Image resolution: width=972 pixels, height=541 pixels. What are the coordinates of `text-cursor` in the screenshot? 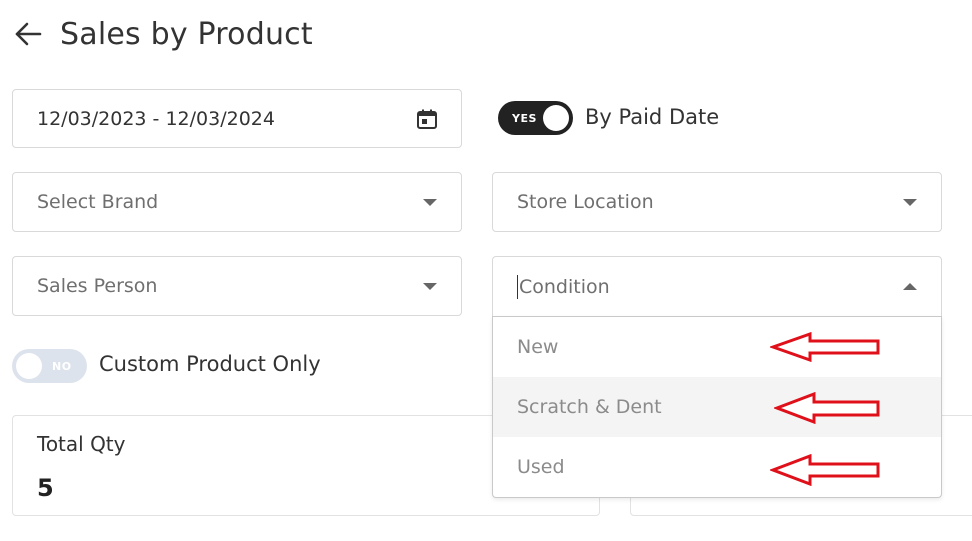 It's located at (517, 286).